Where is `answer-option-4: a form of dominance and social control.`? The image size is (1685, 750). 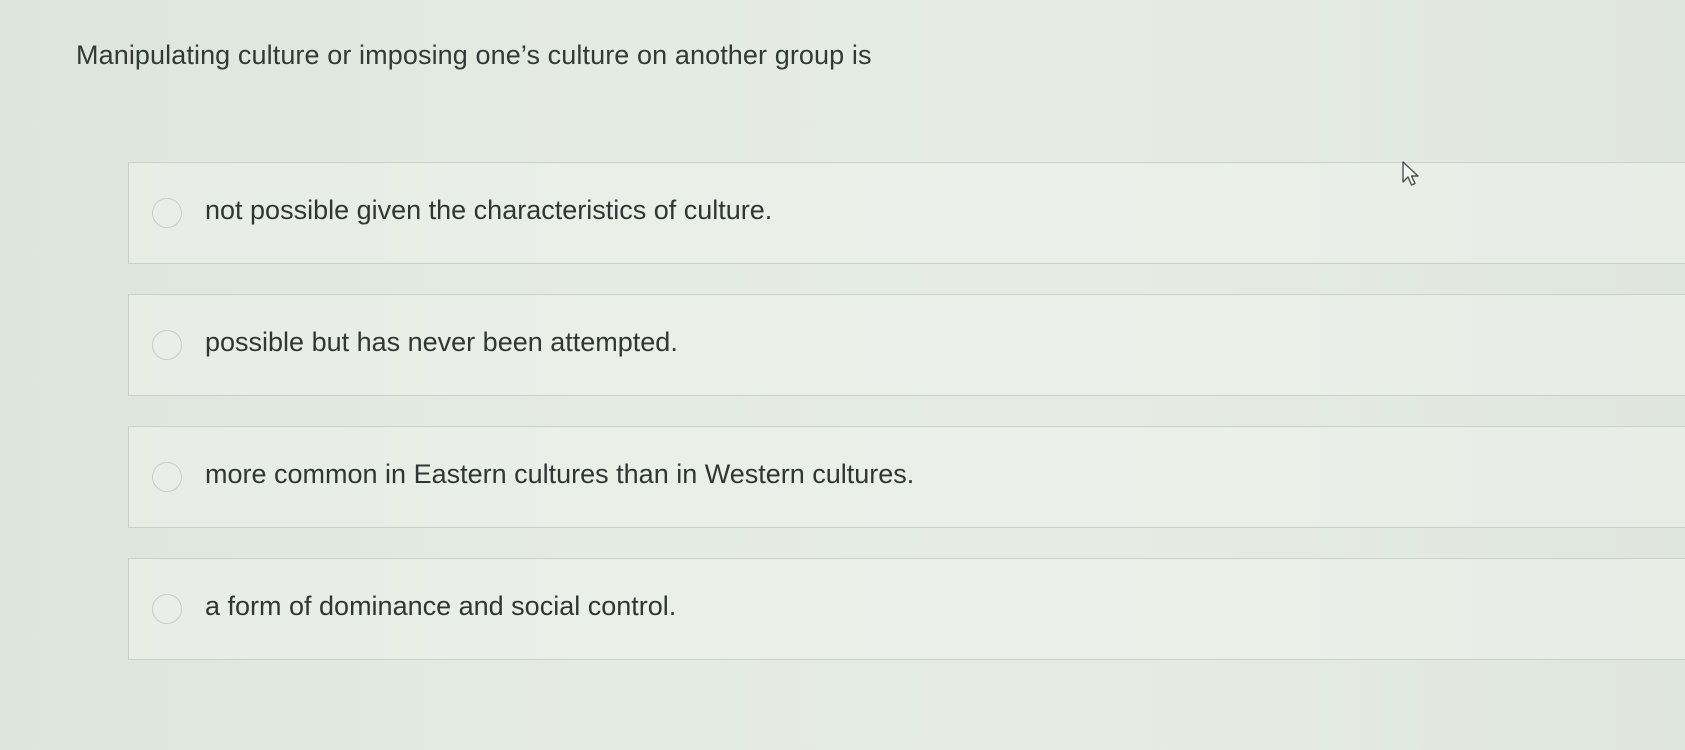 answer-option-4: a form of dominance and social control. is located at coordinates (906, 609).